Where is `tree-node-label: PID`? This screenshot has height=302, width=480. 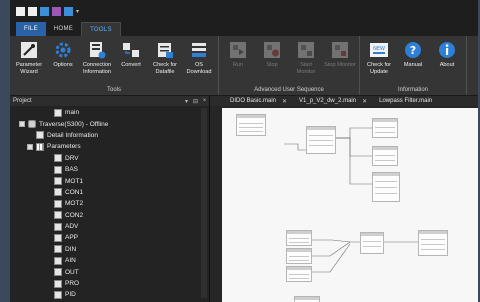 tree-node-label: PID is located at coordinates (70, 295).